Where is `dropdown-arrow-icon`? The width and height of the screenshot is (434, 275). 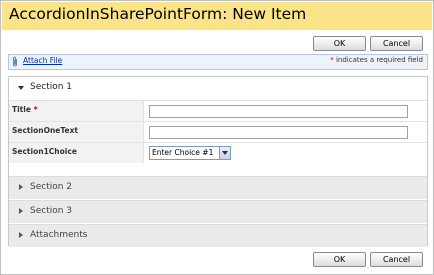
dropdown-arrow-icon is located at coordinates (224, 153).